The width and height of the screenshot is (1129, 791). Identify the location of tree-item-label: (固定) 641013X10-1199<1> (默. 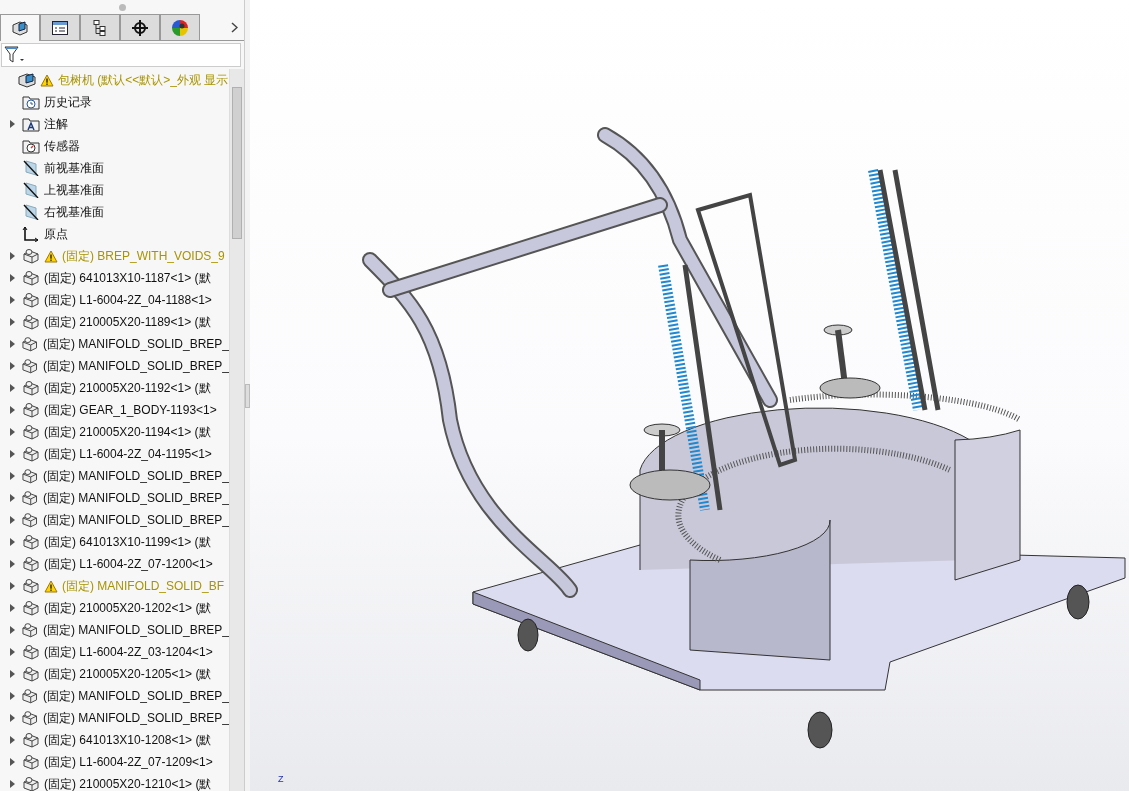
(127, 542).